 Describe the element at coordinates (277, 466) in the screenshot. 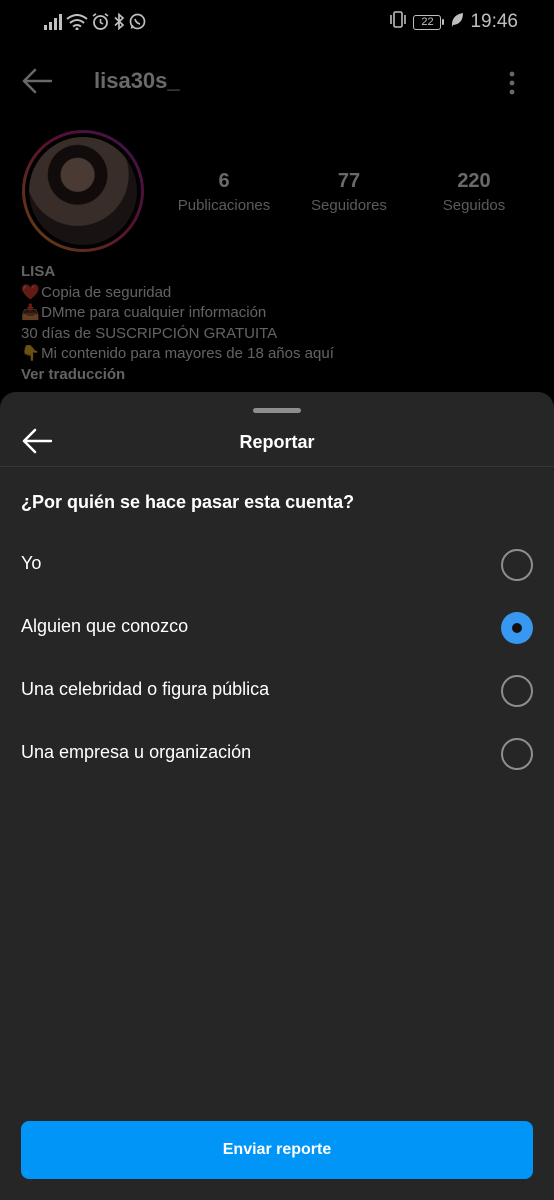

I see `divider` at that location.